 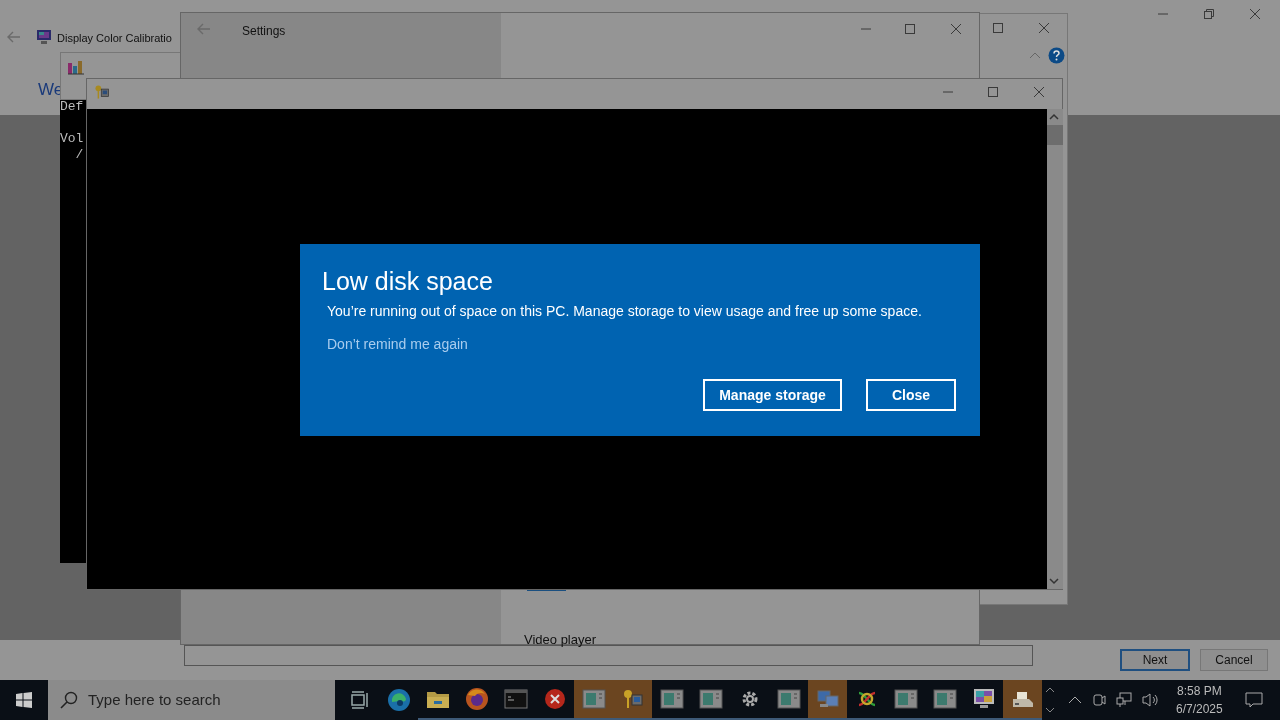 What do you see at coordinates (1234, 660) in the screenshot?
I see `cancel-button: Cancel` at bounding box center [1234, 660].